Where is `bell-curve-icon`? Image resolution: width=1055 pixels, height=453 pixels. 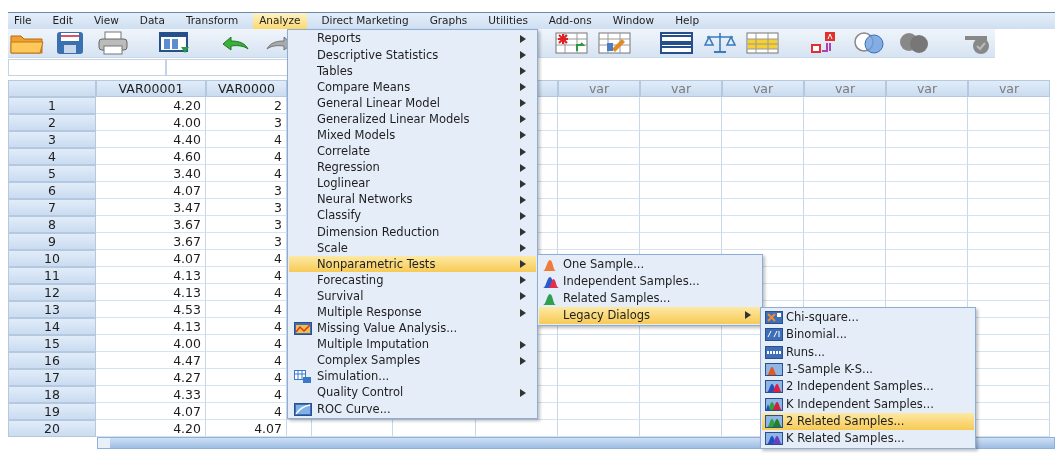
bell-curve-icon is located at coordinates (551, 281).